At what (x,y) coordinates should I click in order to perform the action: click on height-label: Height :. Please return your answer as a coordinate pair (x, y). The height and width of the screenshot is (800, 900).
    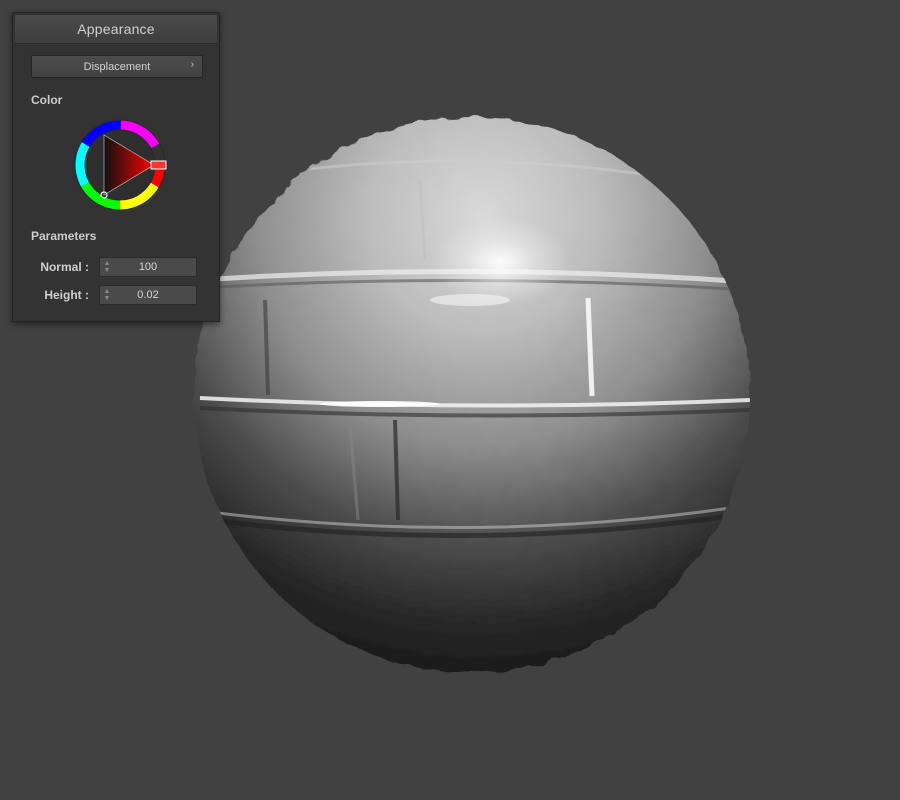
    Looking at the image, I should click on (66, 295).